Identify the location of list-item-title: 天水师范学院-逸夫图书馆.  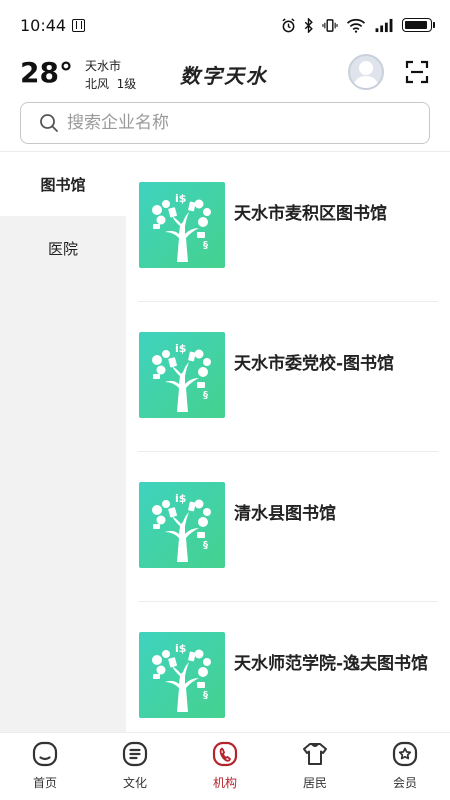
(331, 664).